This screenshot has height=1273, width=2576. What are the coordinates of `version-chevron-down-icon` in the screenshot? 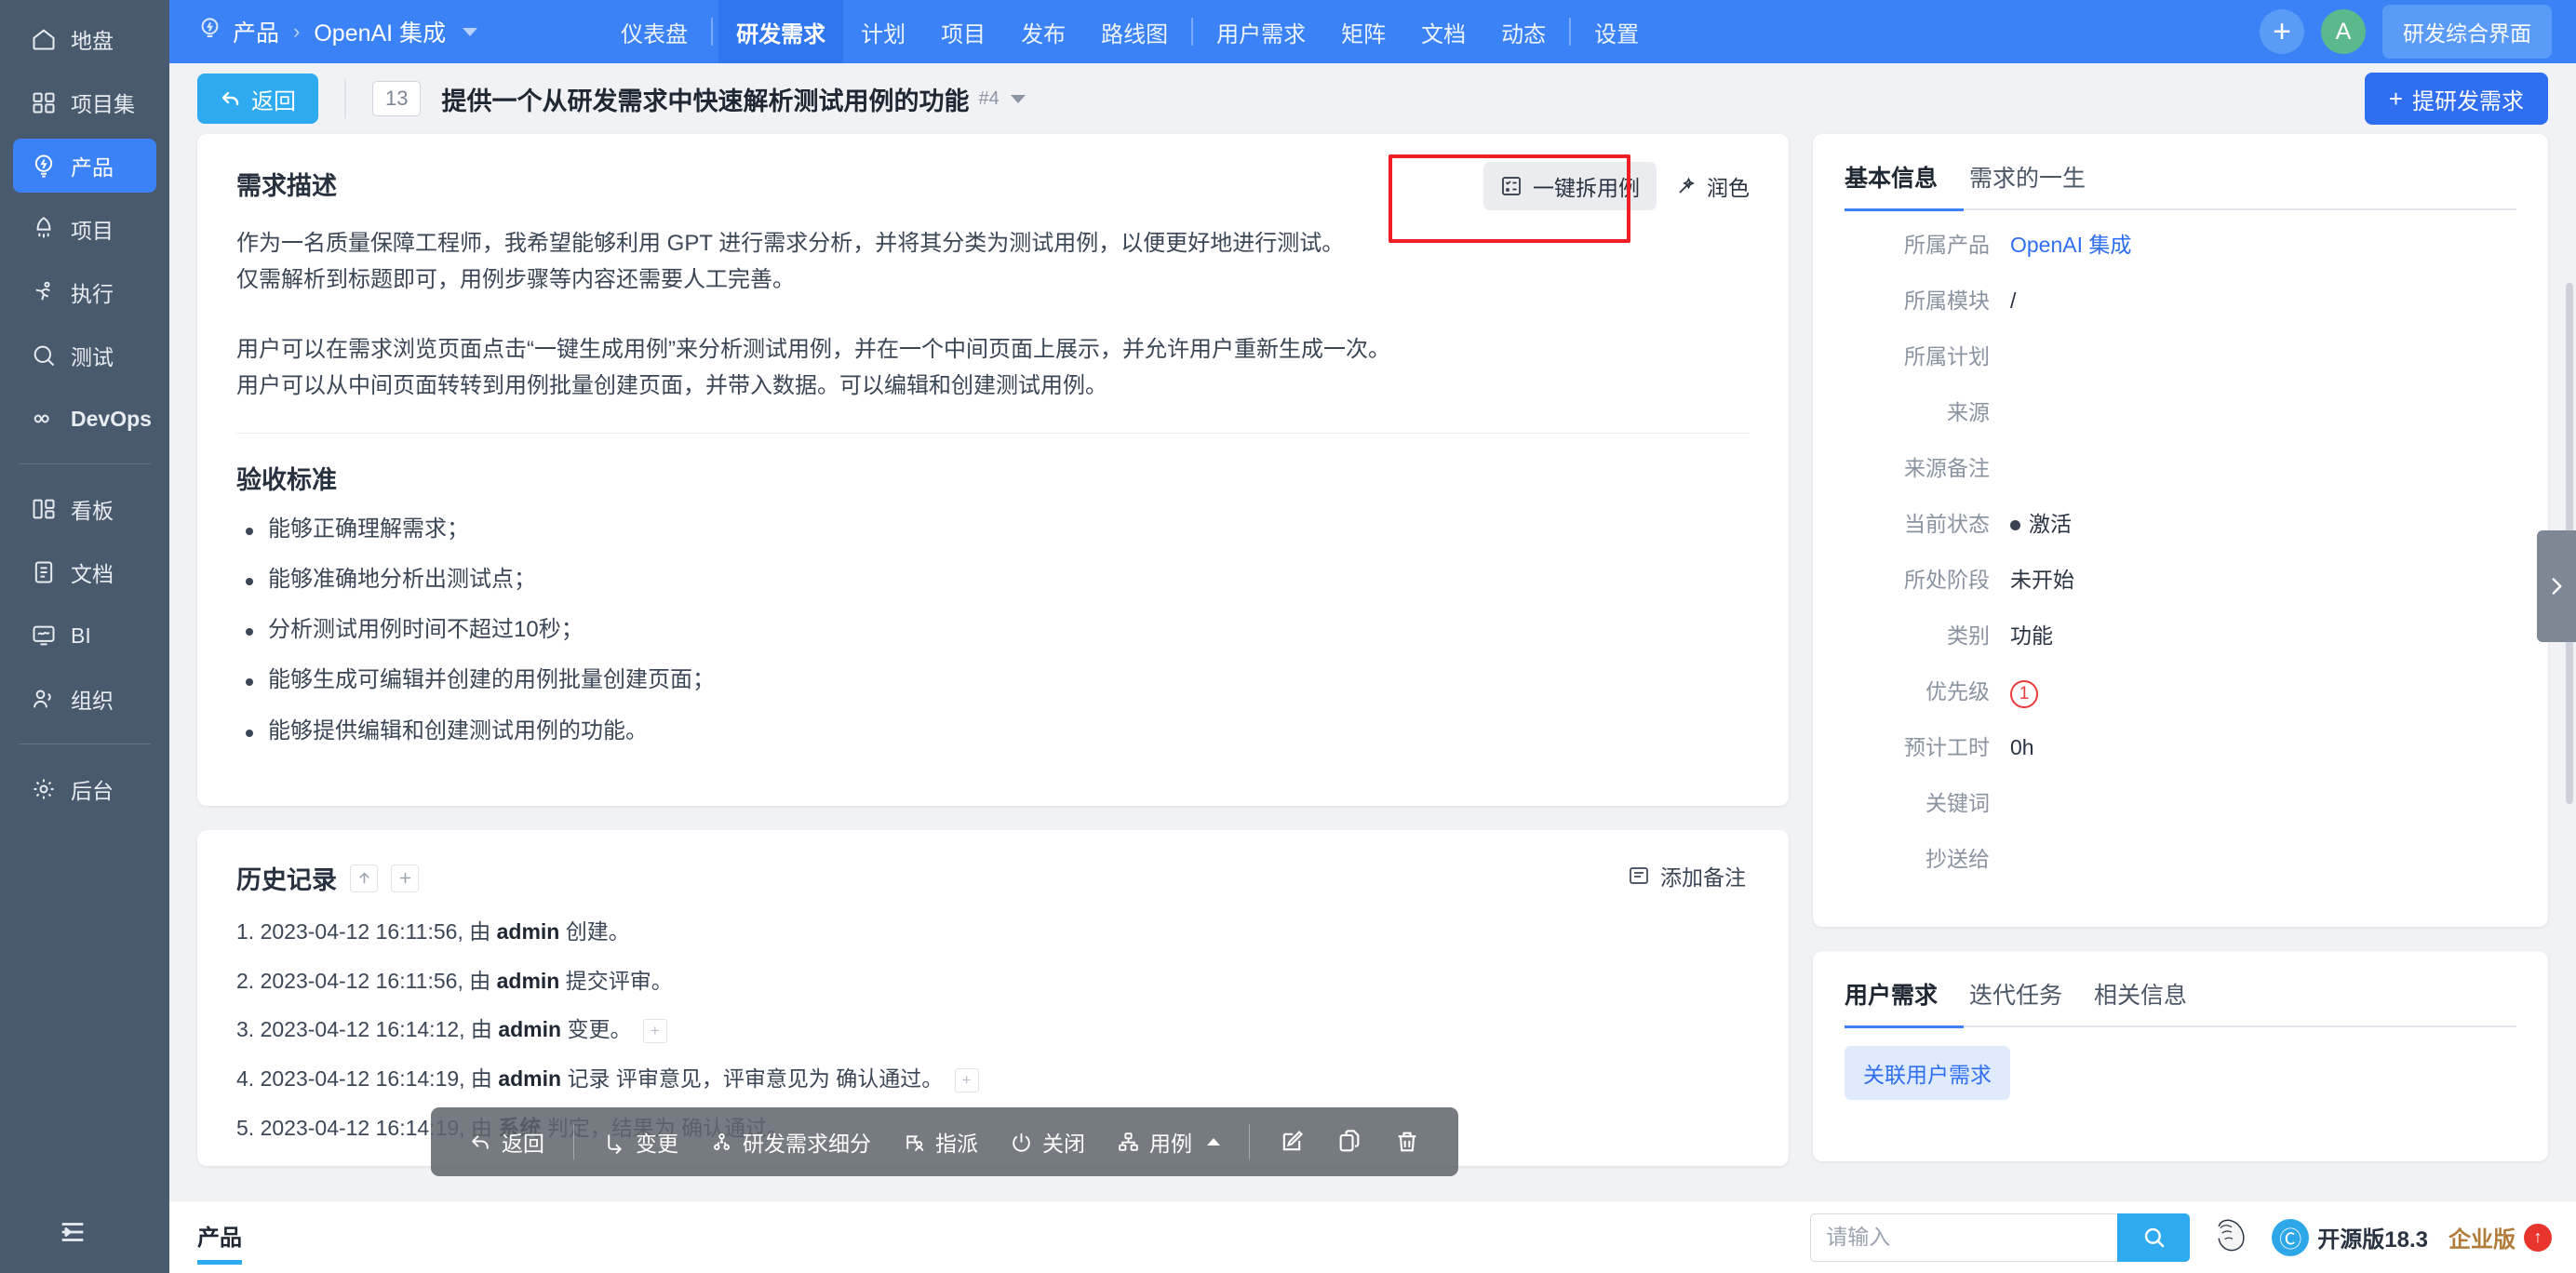 It's located at (1018, 98).